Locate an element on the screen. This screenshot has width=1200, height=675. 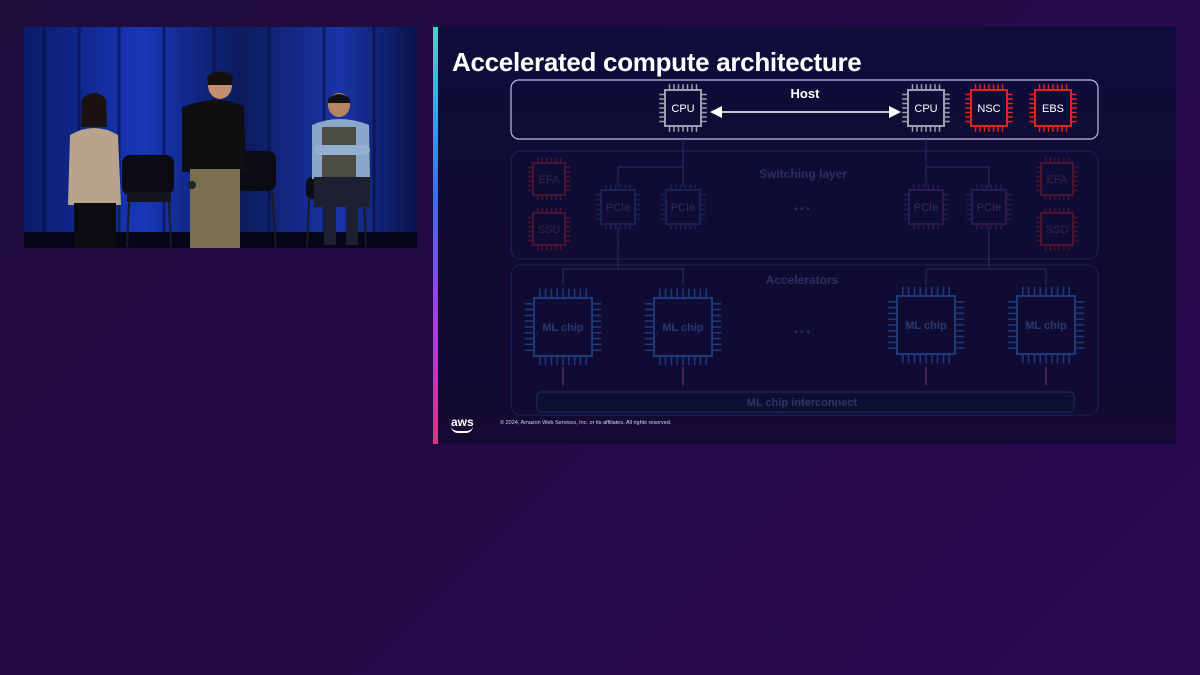
ebs-chip-label: EBS is located at coordinates (1053, 109).